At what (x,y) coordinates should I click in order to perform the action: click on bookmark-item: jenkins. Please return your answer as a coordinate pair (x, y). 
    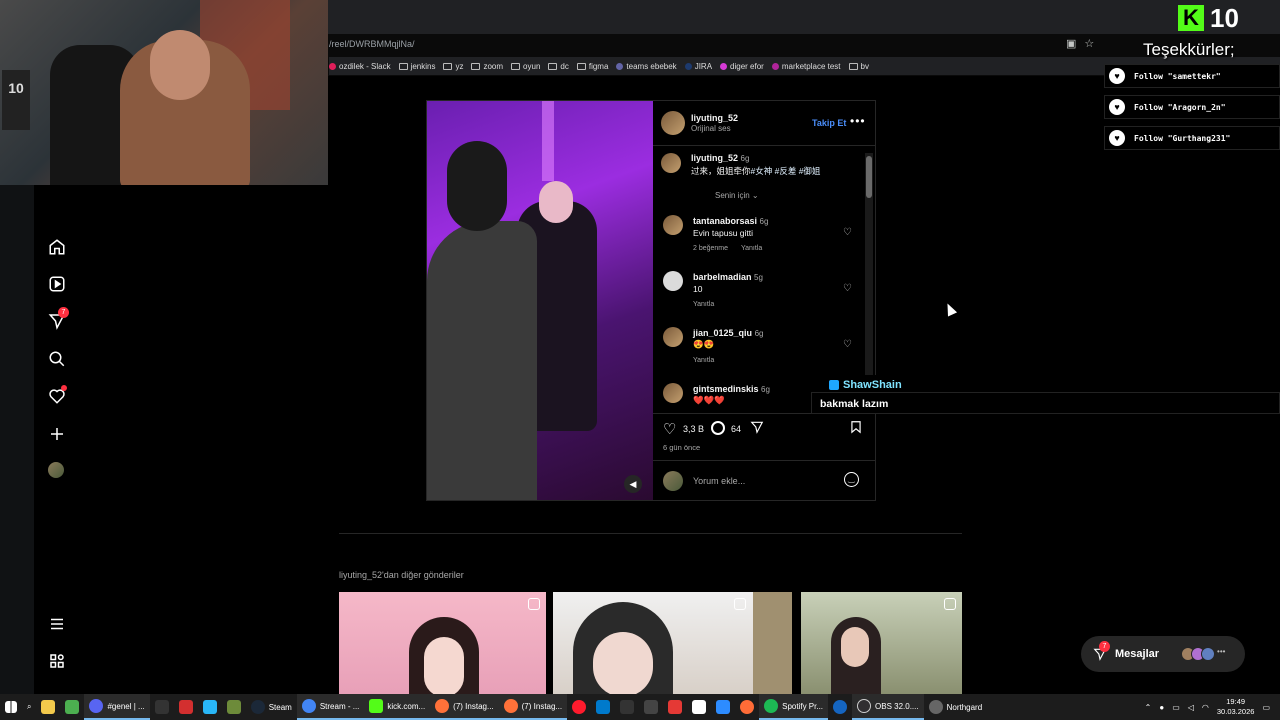
    Looking at the image, I should click on (416, 66).